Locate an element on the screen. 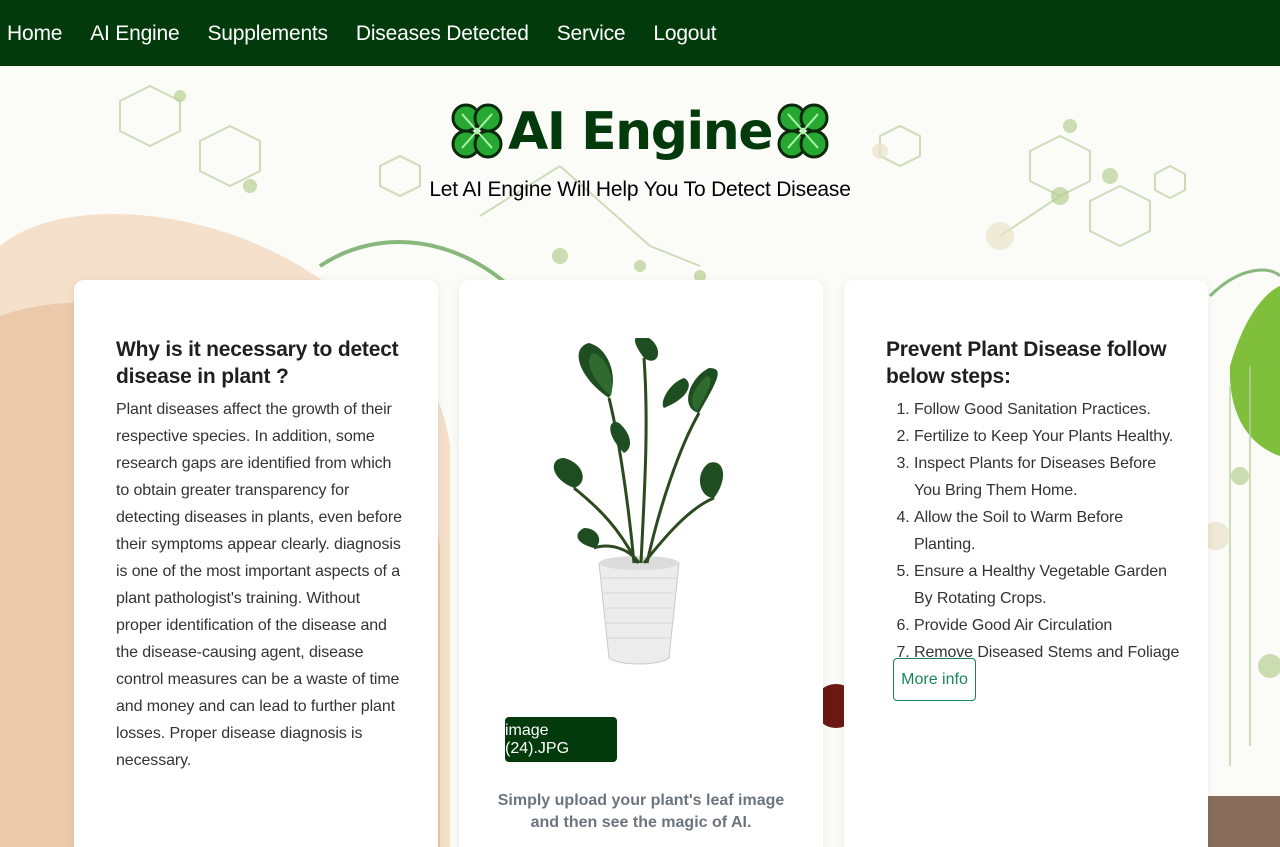 The width and height of the screenshot is (1280, 847). nav-diseases-detected: Diseases Detected is located at coordinates (442, 33).